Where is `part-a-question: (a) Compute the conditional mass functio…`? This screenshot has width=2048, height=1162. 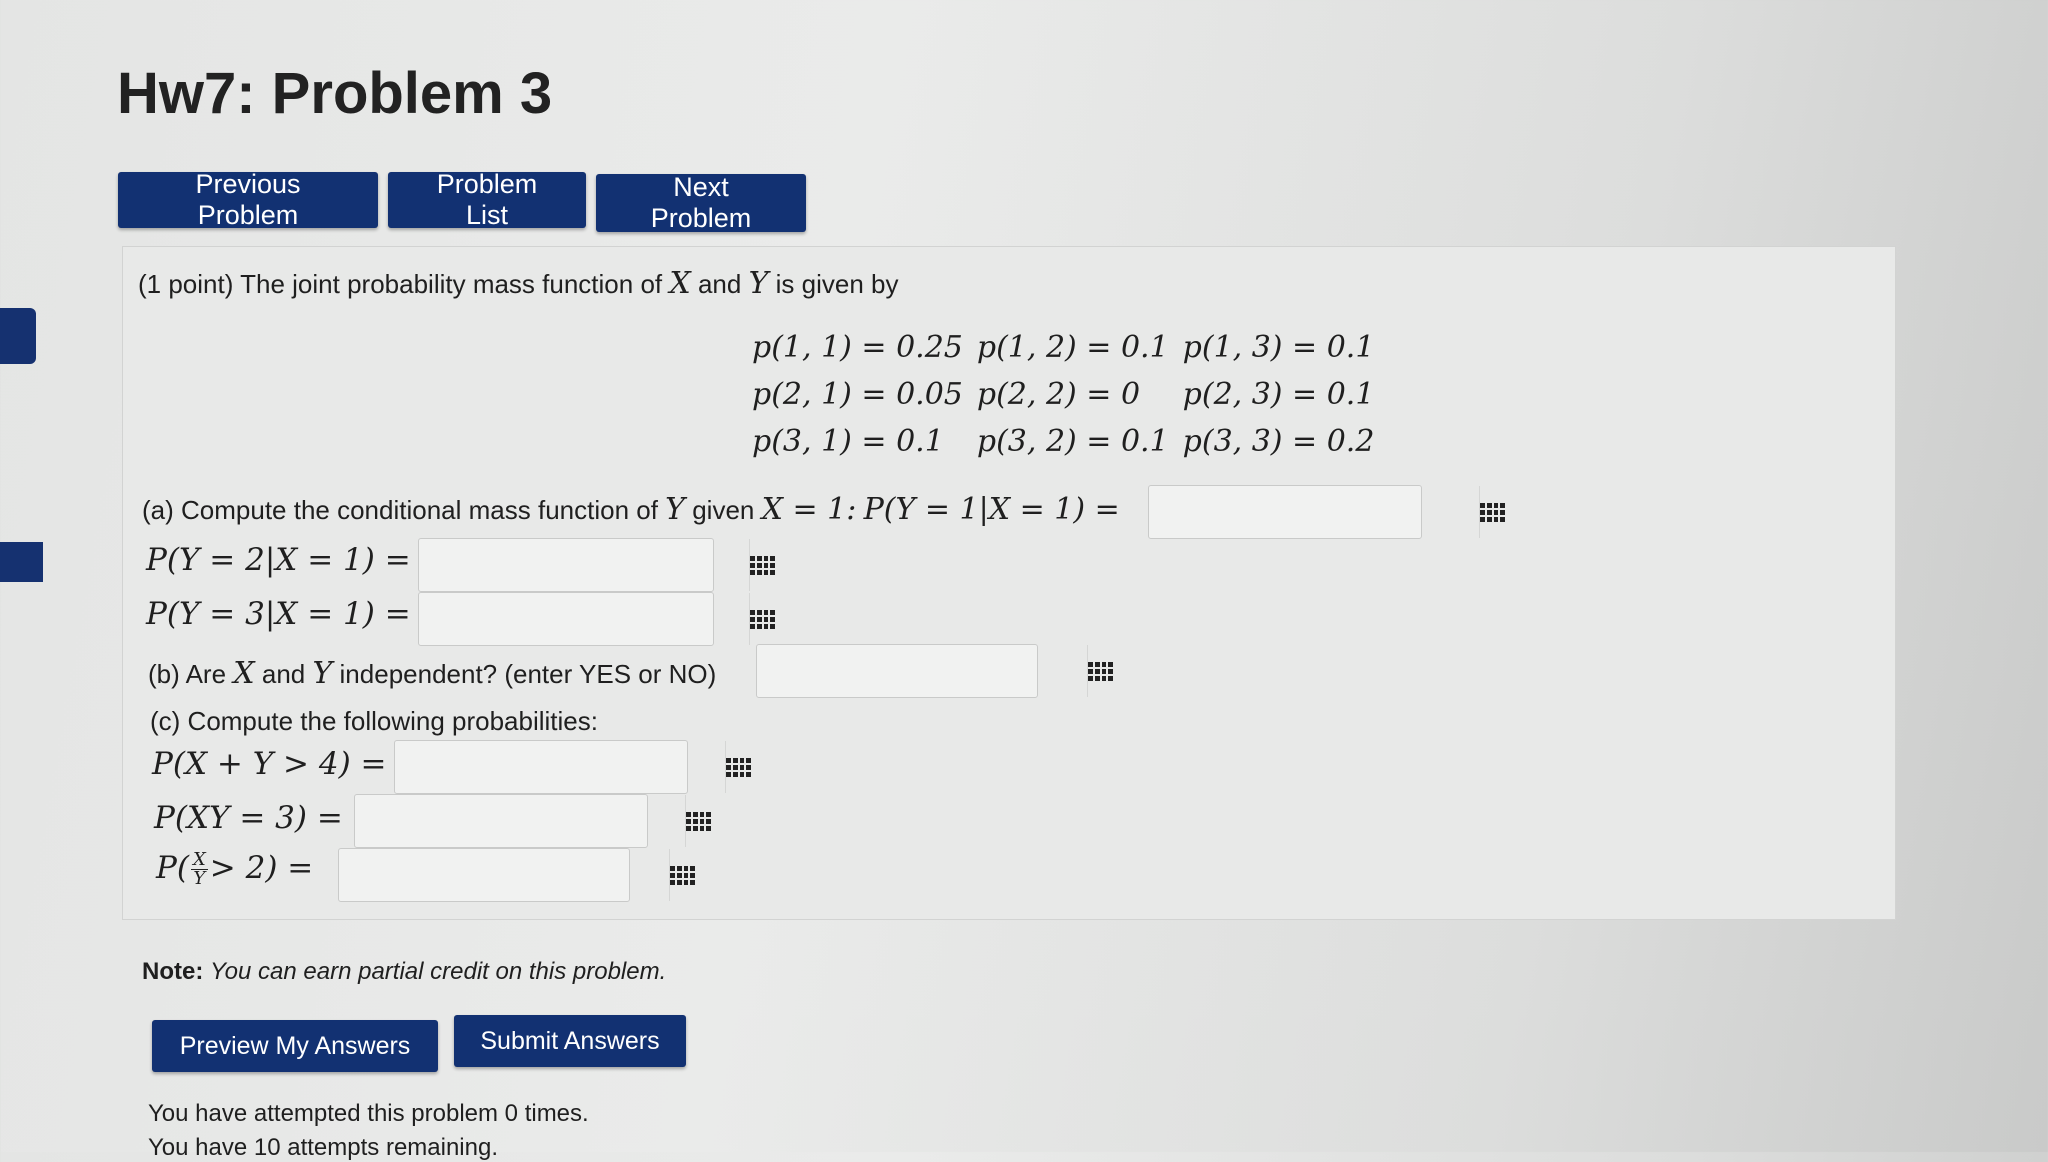 part-a-question: (a) Compute the conditional mass functio… is located at coordinates (631, 509).